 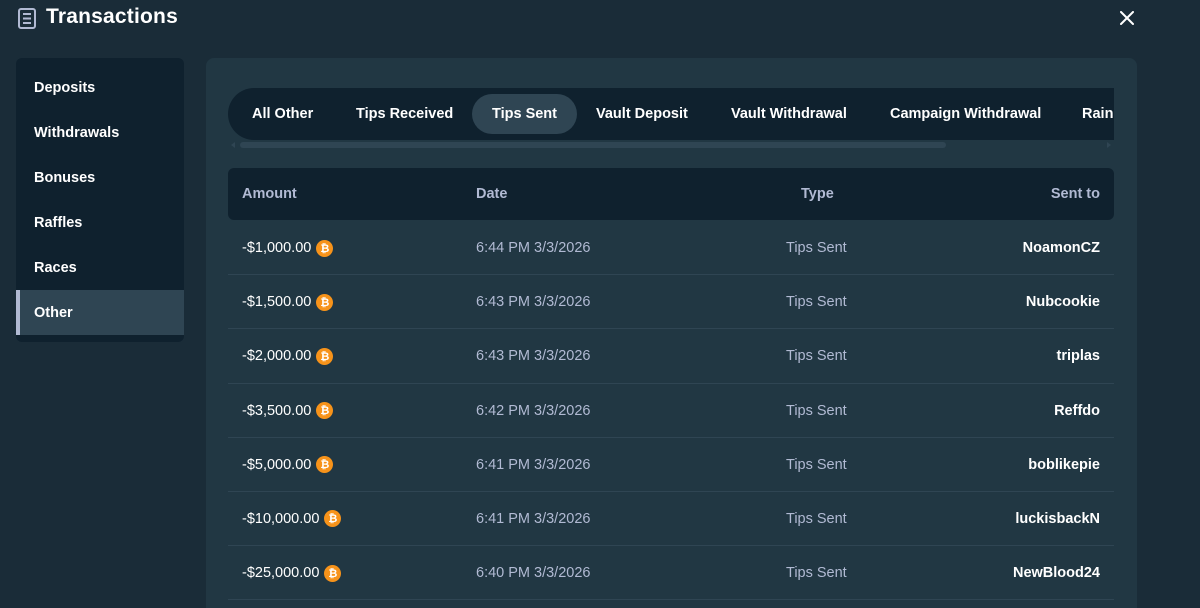 I want to click on sent-to-cell: triplas, so click(x=1078, y=356).